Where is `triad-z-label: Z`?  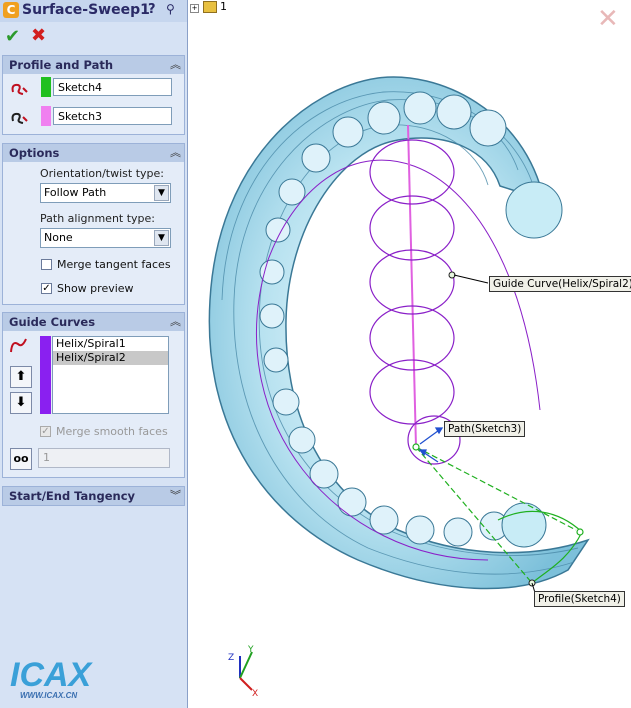
triad-z-label: Z is located at coordinates (231, 658).